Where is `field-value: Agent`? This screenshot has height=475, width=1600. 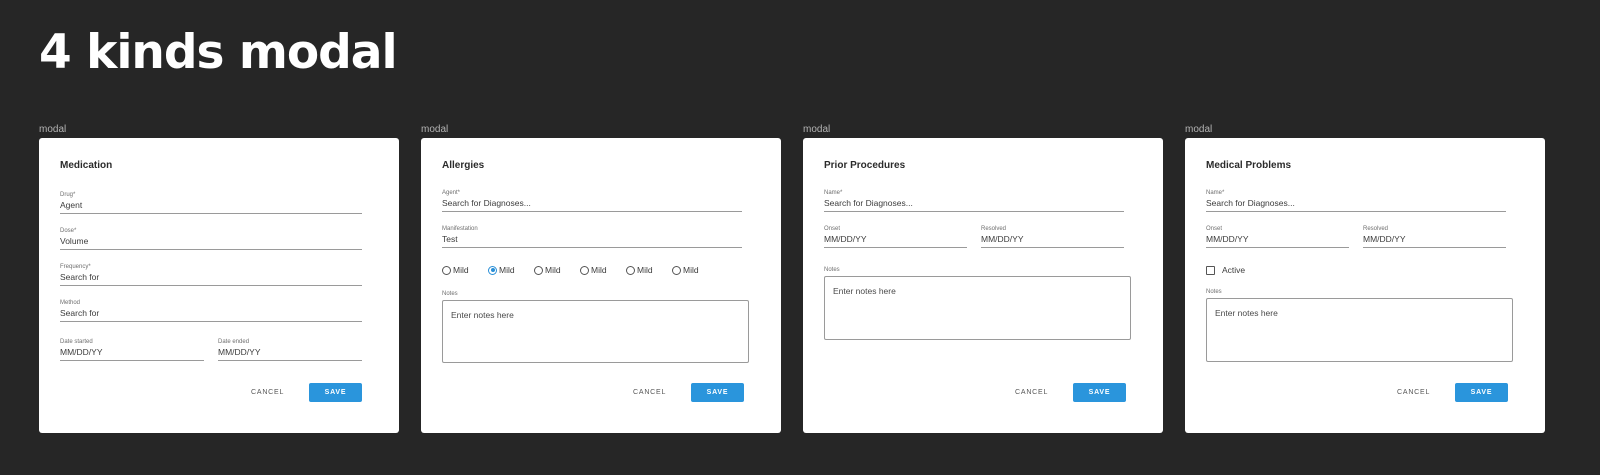
field-value: Agent is located at coordinates (211, 206).